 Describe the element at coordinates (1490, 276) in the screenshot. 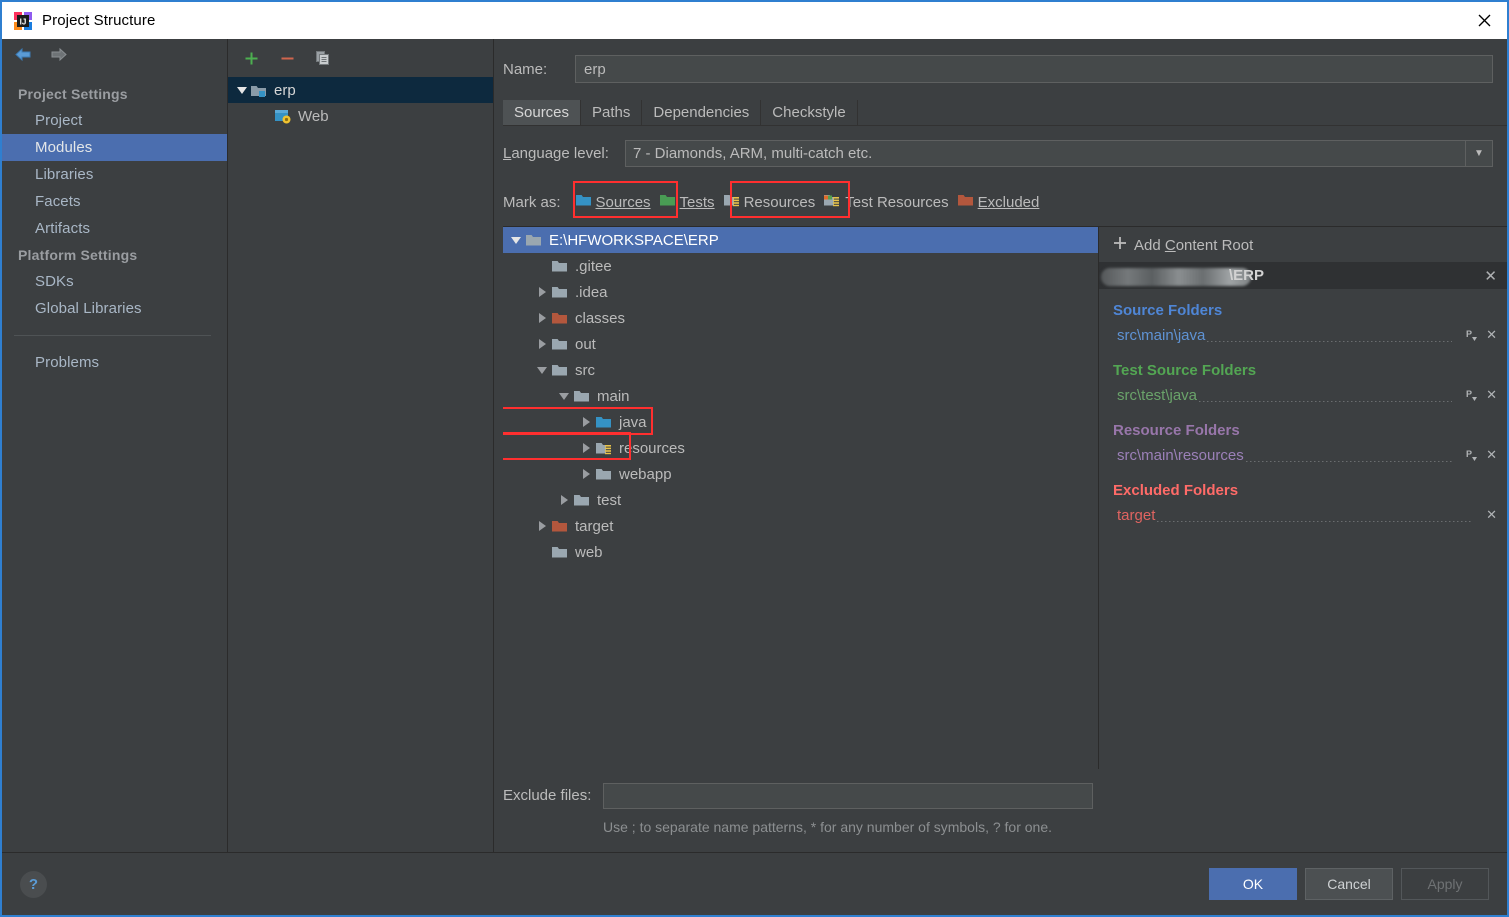

I see `remove-content-root-button: ✕` at that location.